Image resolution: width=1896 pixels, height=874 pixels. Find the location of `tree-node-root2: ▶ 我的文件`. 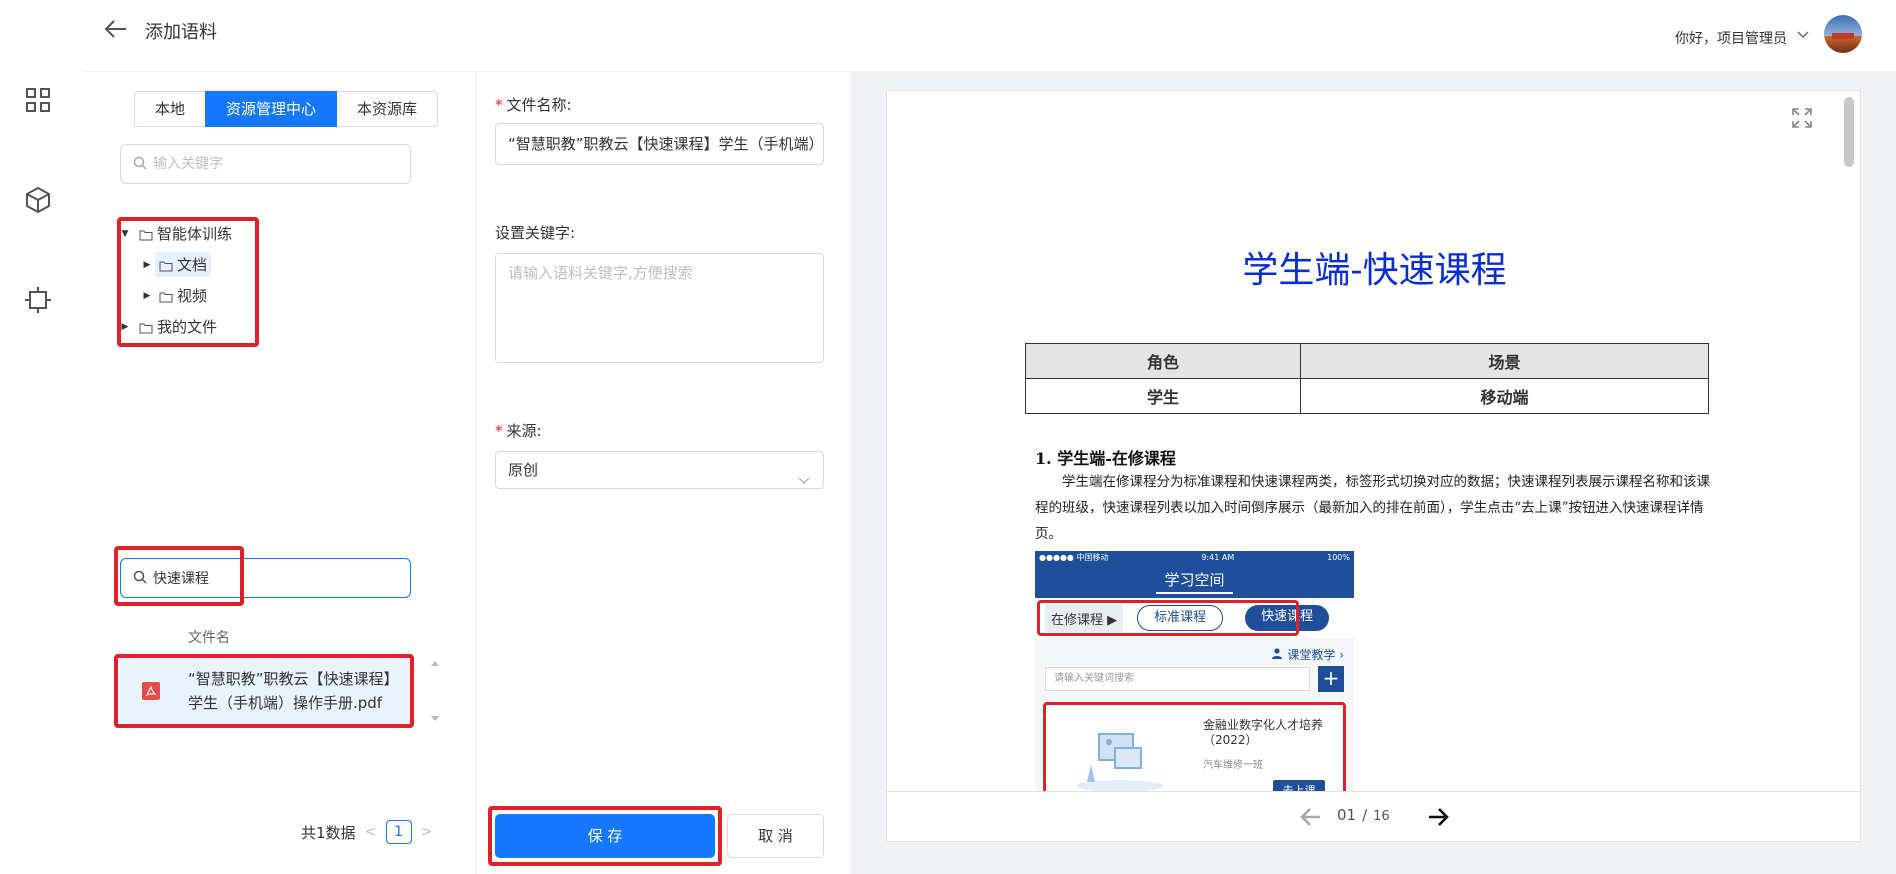

tree-node-root2: ▶ 我的文件 is located at coordinates (187, 326).